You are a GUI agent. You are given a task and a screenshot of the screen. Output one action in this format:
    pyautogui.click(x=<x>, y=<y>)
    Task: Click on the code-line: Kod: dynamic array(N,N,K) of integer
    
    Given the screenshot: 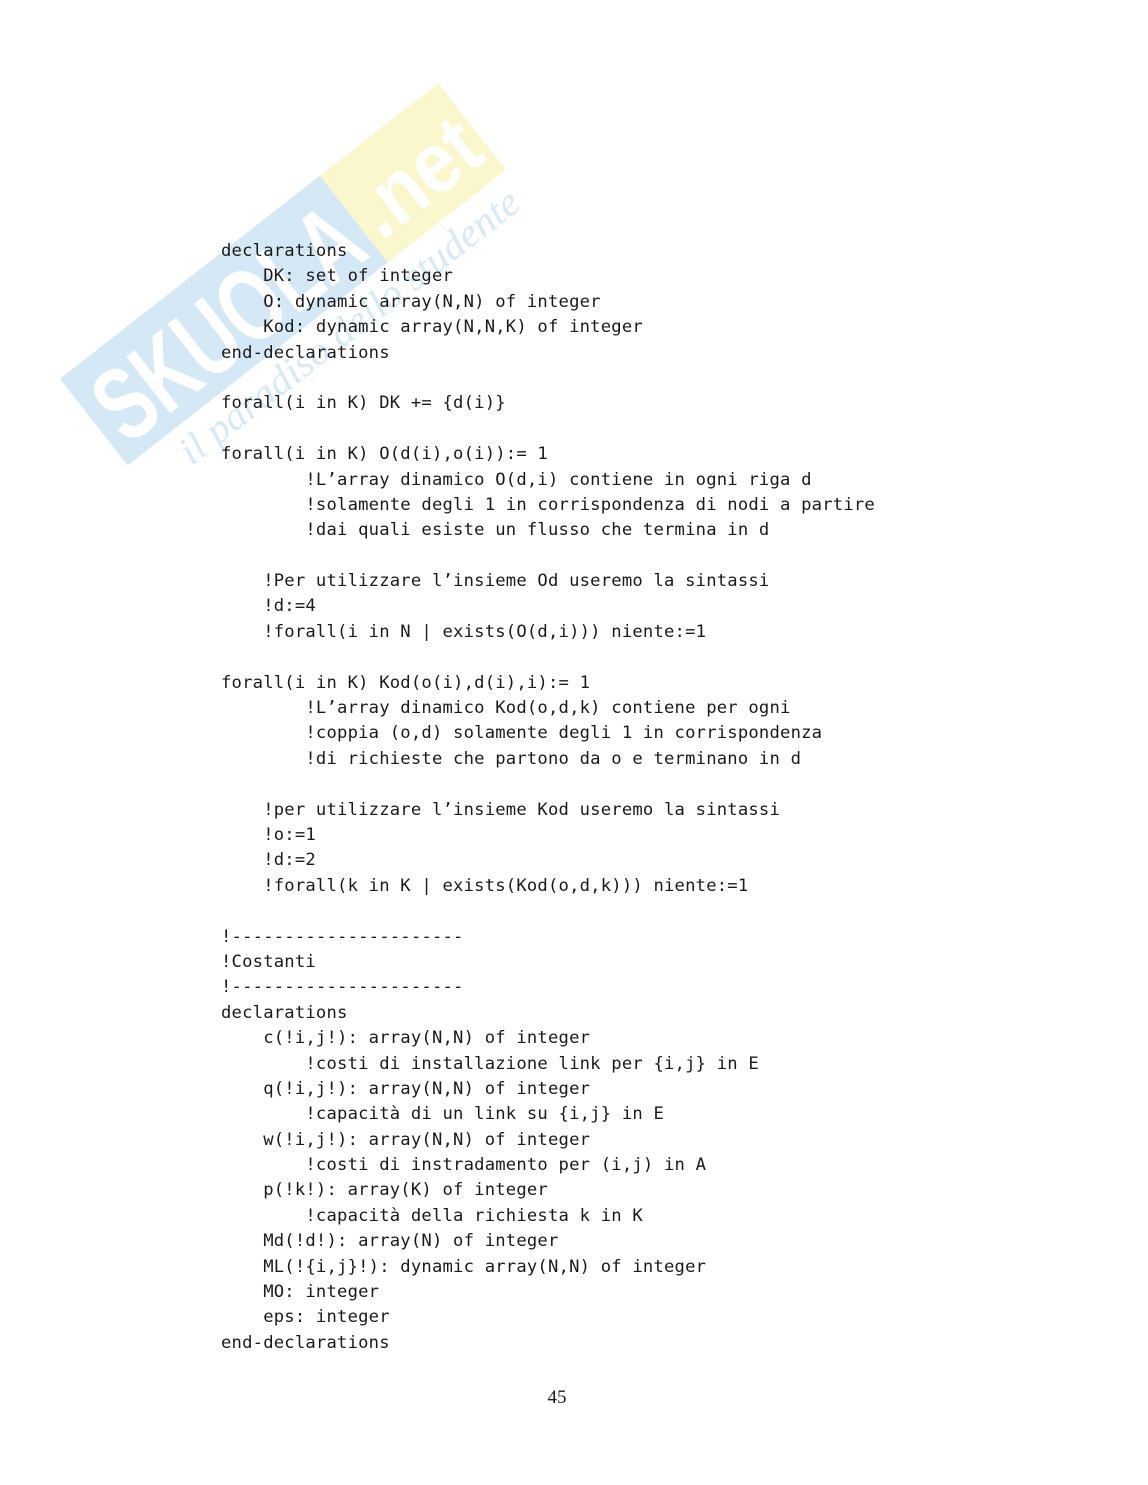 What is the action you would take?
    pyautogui.click(x=432, y=327)
    